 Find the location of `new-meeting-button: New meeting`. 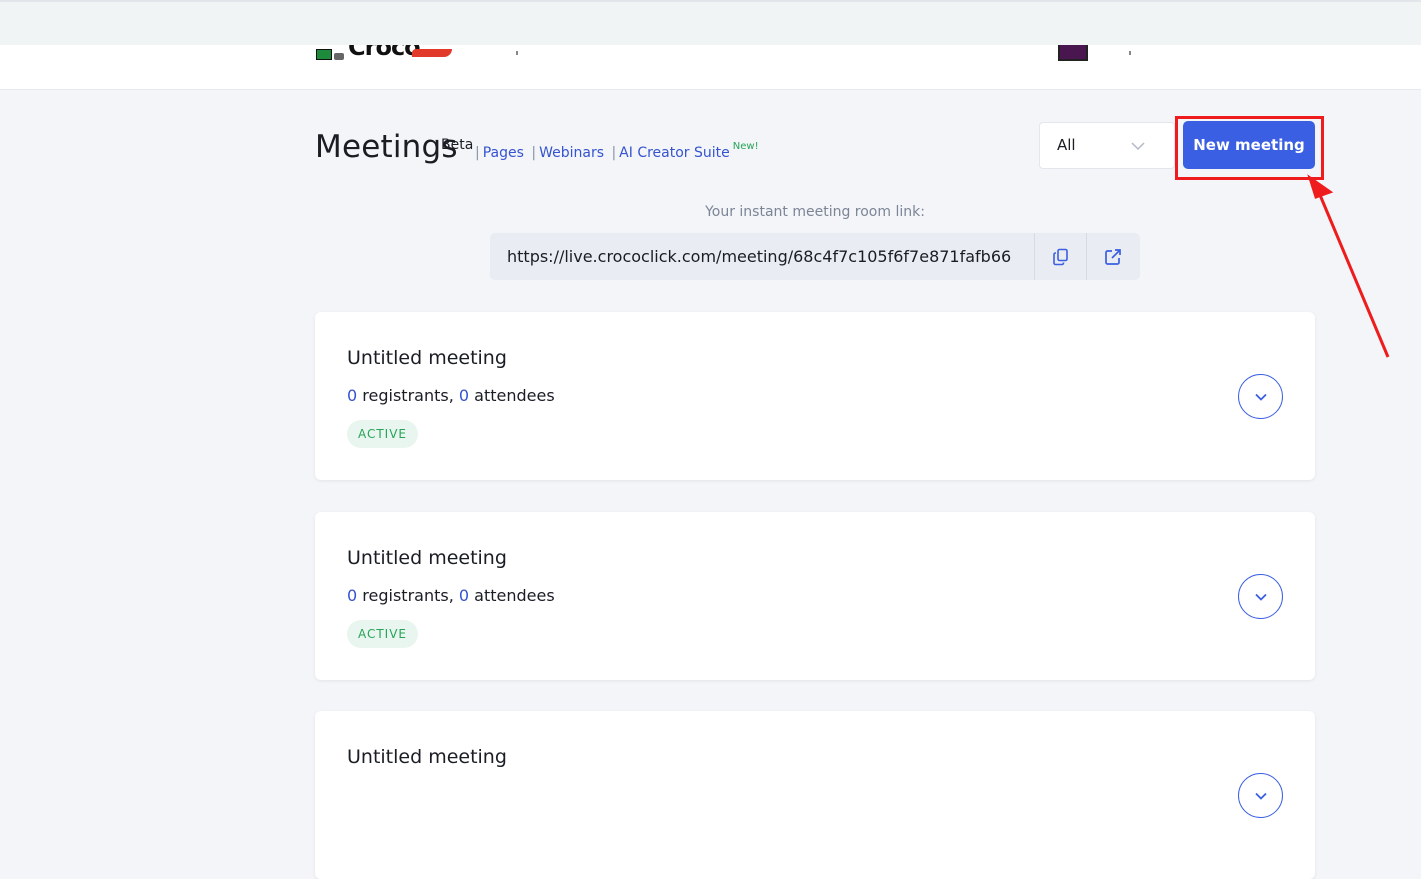

new-meeting-button: New meeting is located at coordinates (1249, 145).